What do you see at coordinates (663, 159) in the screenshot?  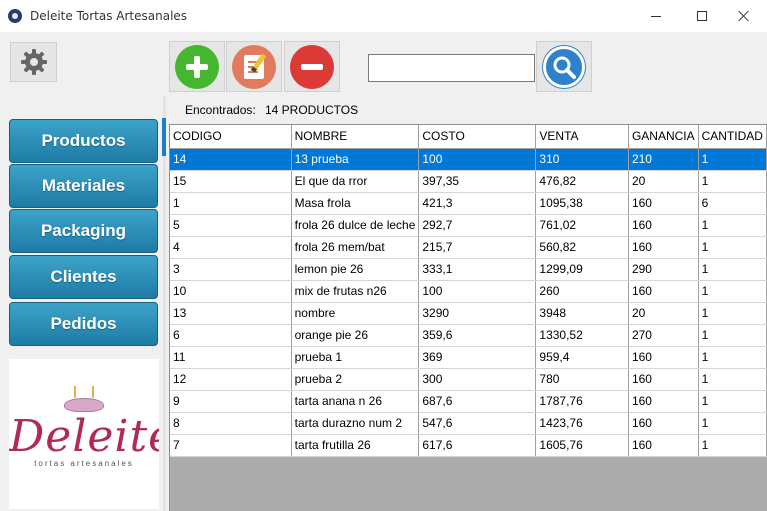 I see `table-cell: 210` at bounding box center [663, 159].